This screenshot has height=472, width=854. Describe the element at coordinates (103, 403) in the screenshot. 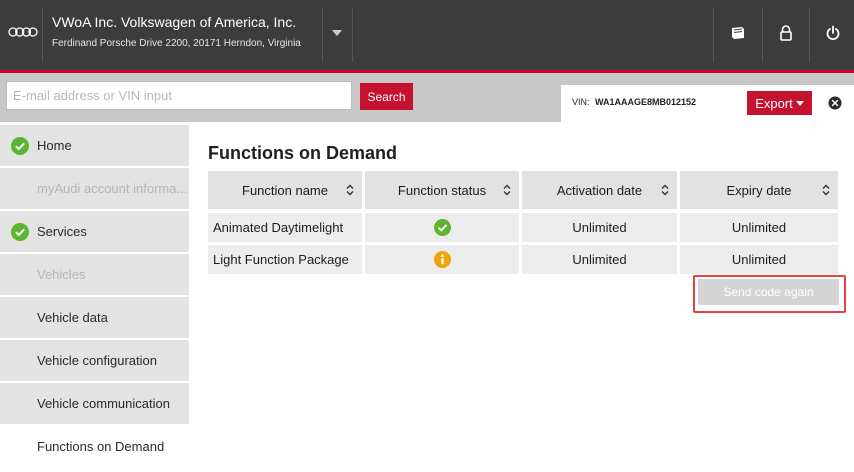

I see `sidebar-item-label: Vehicle communication` at that location.